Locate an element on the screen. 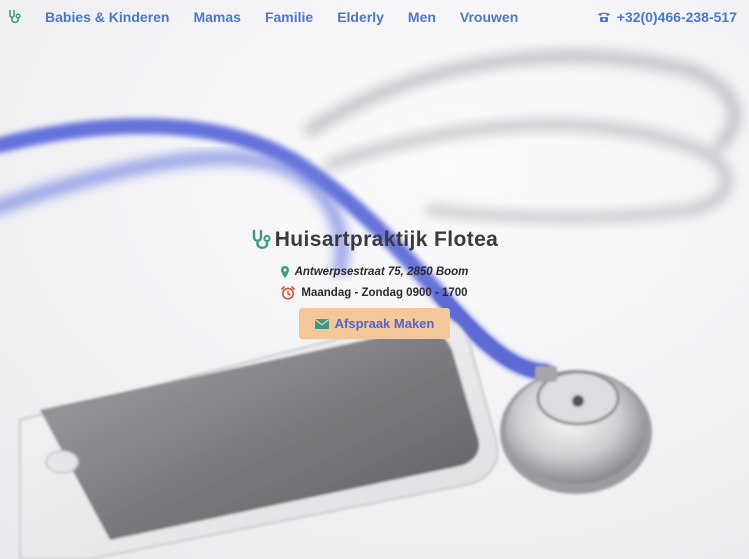 The height and width of the screenshot is (559, 749). opening-hours: Maandag - Zondag 0900 - 1700 is located at coordinates (374, 293).